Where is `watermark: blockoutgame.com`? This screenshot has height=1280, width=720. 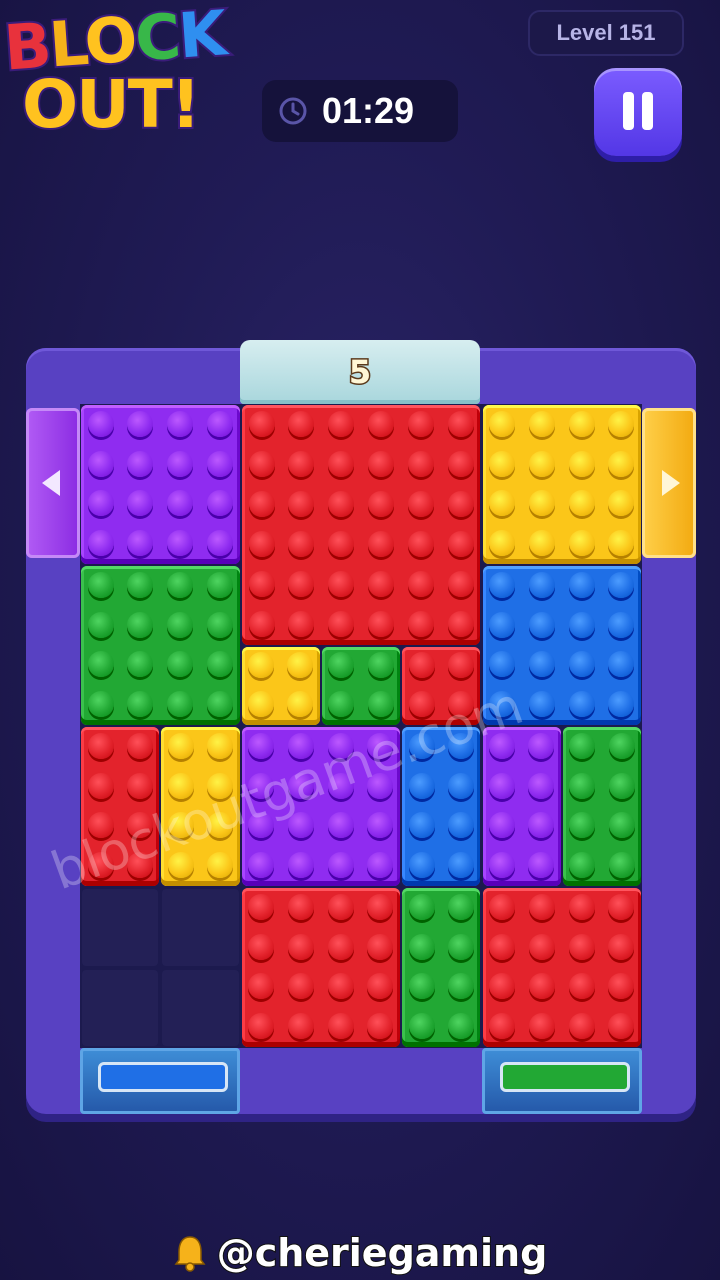 watermark: blockoutgame.com is located at coordinates (287, 789).